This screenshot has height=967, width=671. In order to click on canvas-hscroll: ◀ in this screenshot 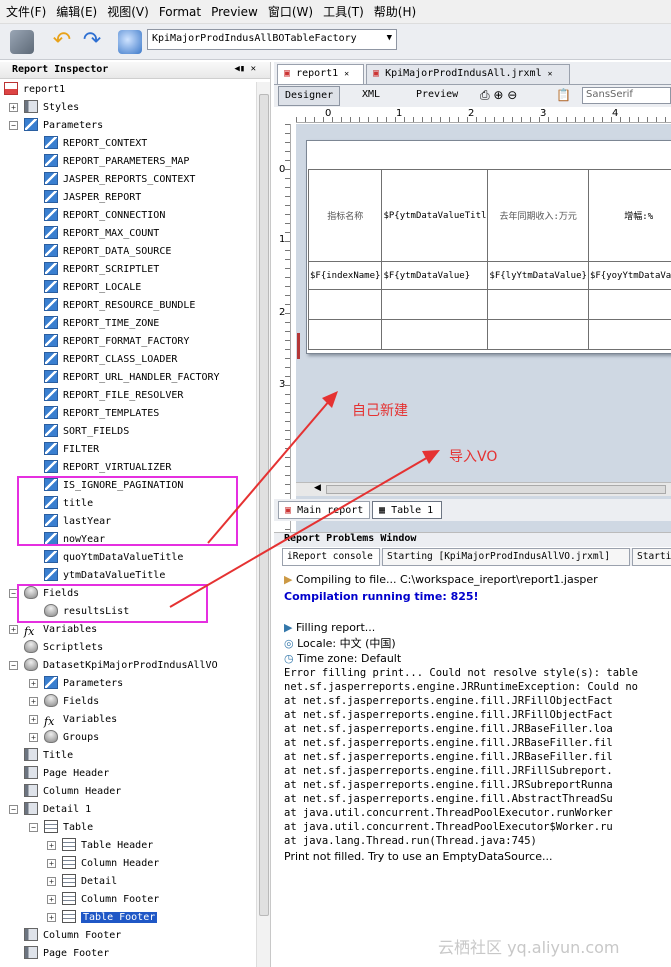, I will do `click(483, 489)`.